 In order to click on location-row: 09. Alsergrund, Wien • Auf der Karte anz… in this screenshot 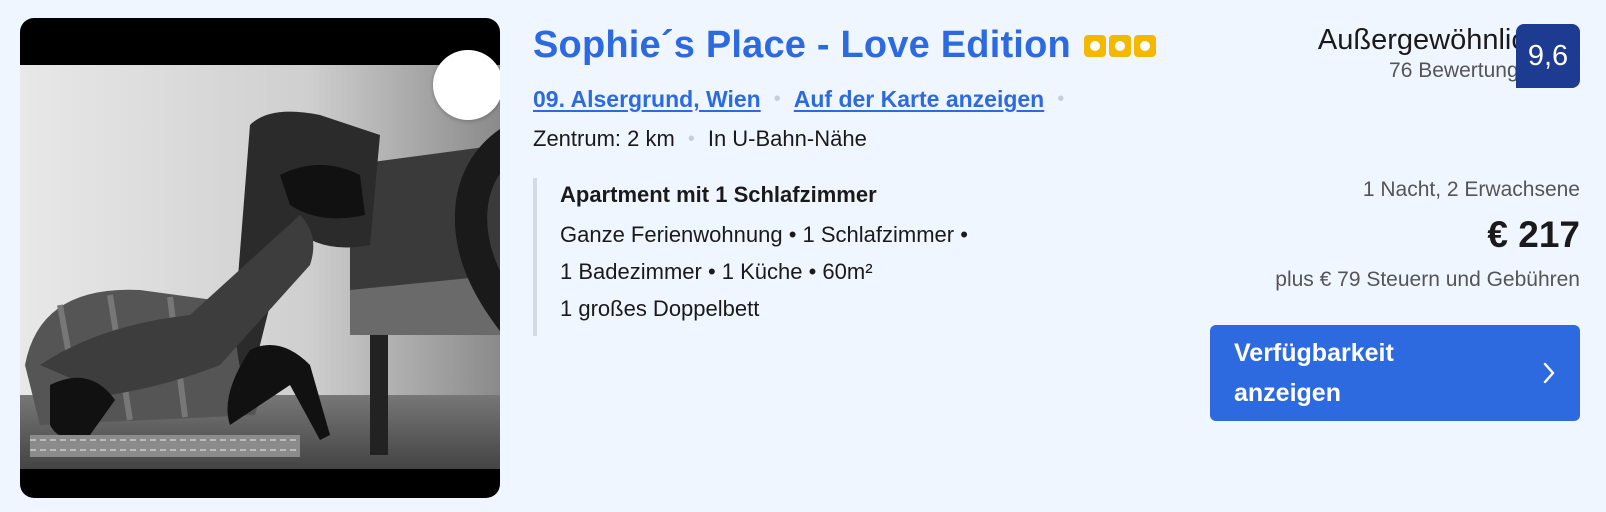, I will do `click(805, 99)`.